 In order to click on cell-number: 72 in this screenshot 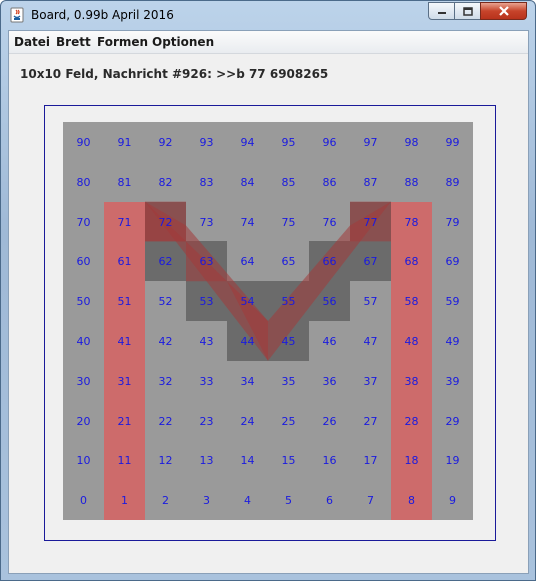, I will do `click(165, 222)`.